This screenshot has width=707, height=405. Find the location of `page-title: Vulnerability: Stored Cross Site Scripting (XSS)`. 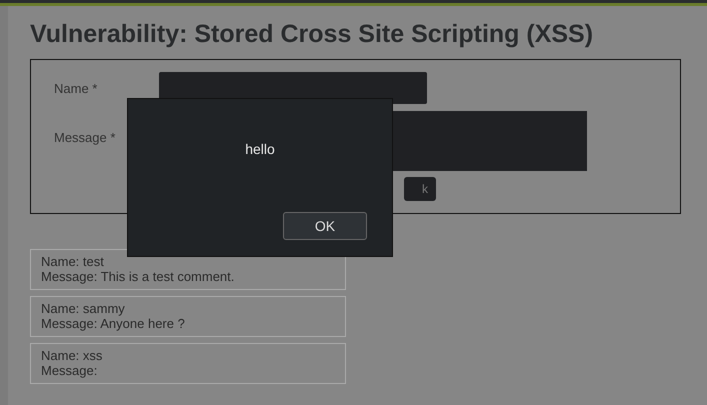

page-title: Vulnerability: Stored Cross Site Scripting (XSS) is located at coordinates (312, 34).